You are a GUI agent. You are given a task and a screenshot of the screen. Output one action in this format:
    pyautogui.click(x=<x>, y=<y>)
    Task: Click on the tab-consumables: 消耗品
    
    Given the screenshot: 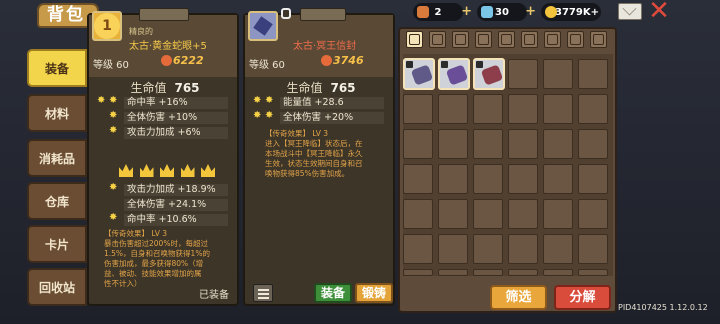 What is the action you would take?
    pyautogui.click(x=57, y=158)
    